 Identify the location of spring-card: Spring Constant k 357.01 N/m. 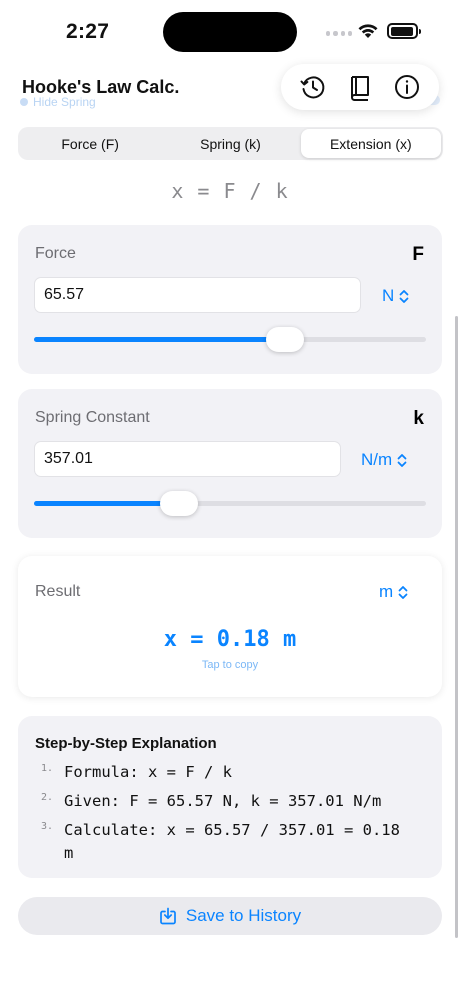
(230, 463).